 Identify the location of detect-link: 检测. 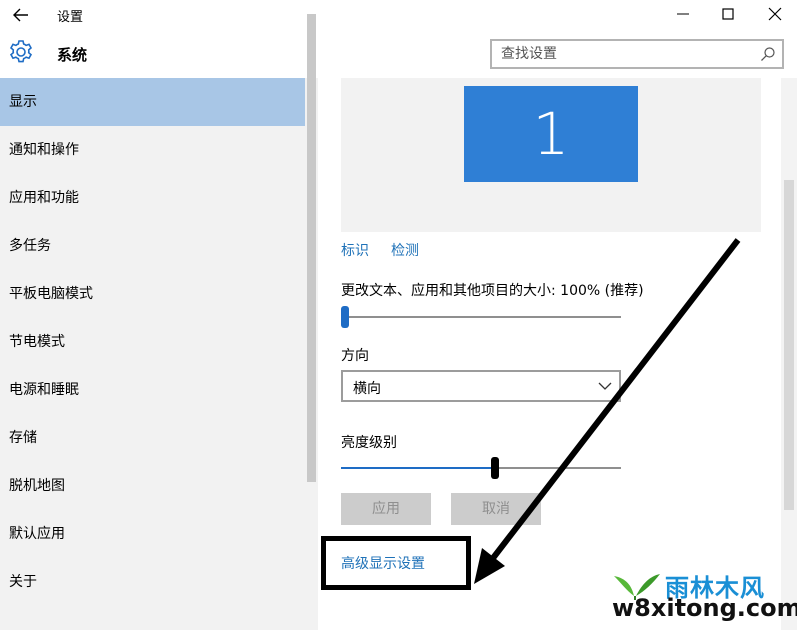
(405, 250).